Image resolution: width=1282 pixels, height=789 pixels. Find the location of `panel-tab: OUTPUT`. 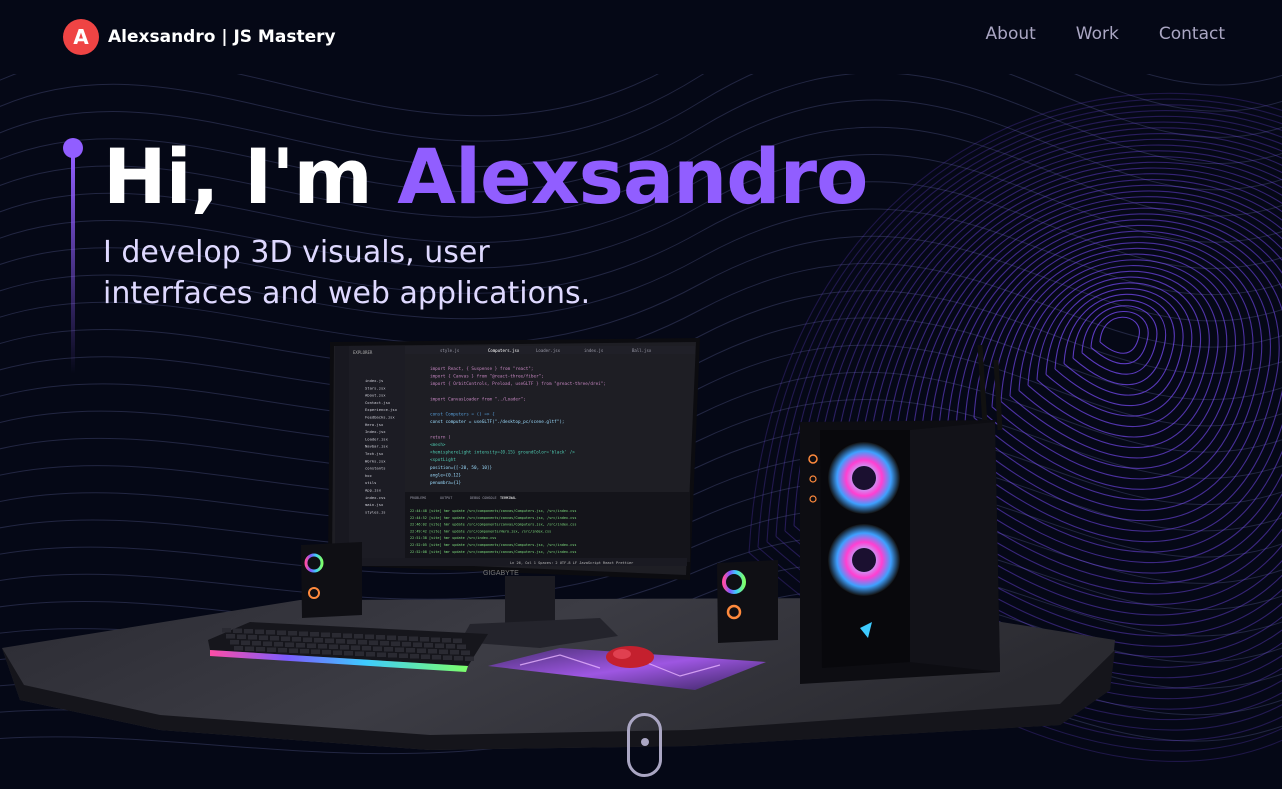

panel-tab: OUTPUT is located at coordinates (446, 498).